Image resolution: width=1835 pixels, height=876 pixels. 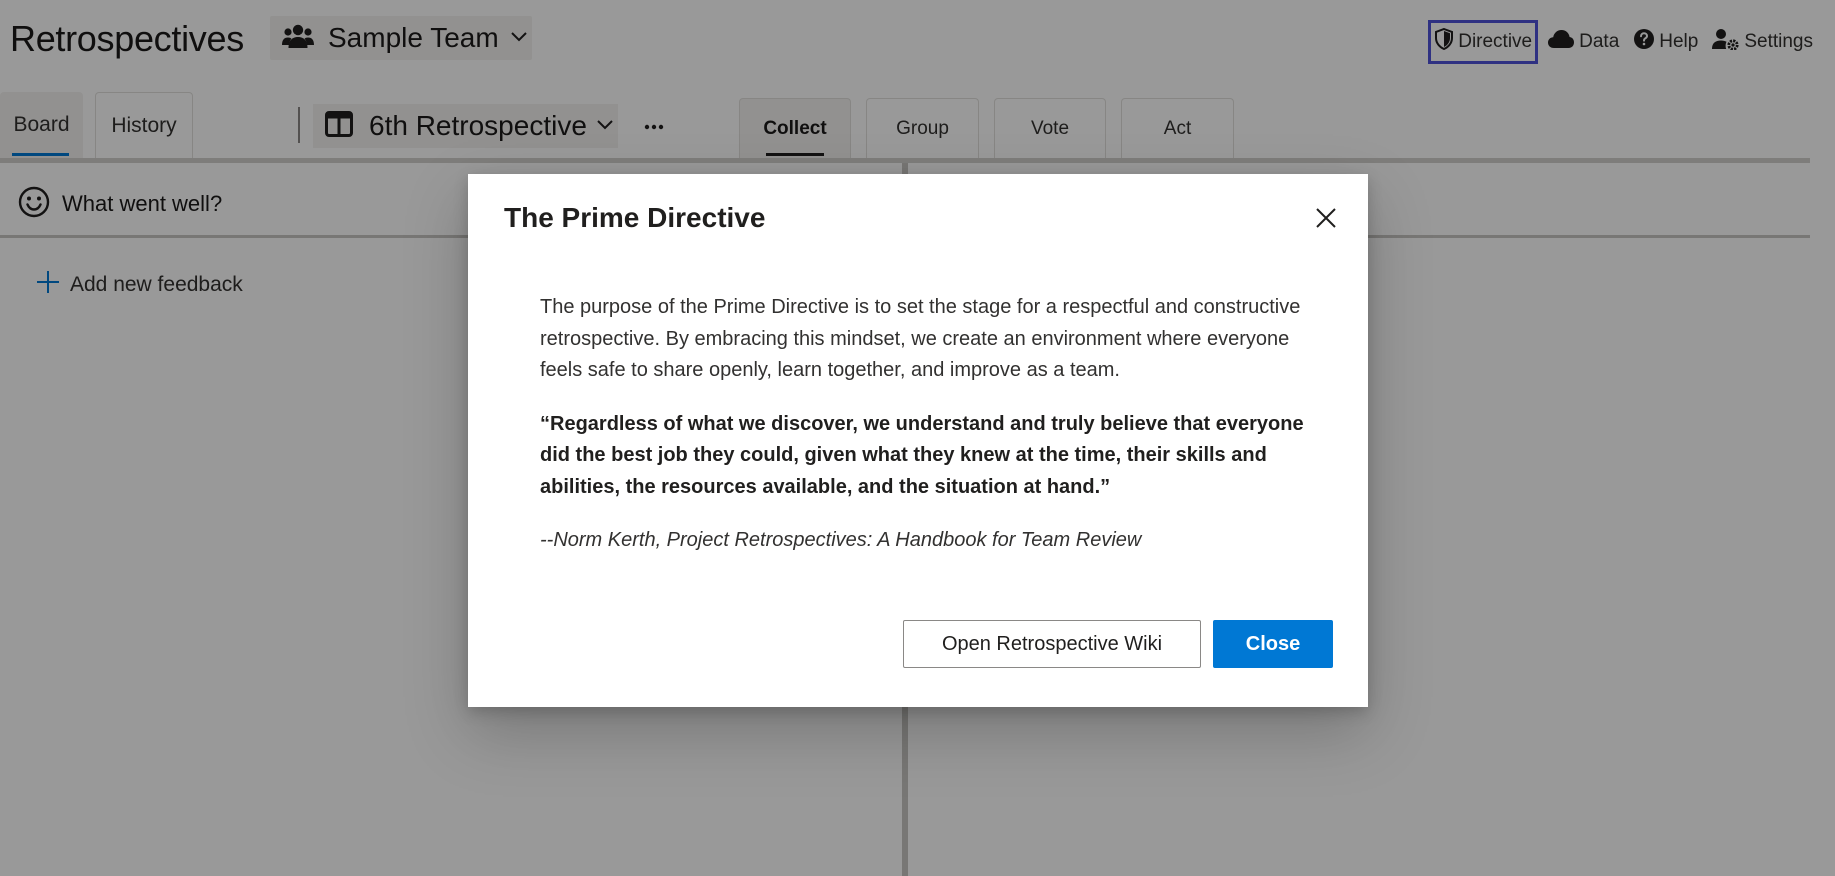 I want to click on close-icon, so click(x=1326, y=220).